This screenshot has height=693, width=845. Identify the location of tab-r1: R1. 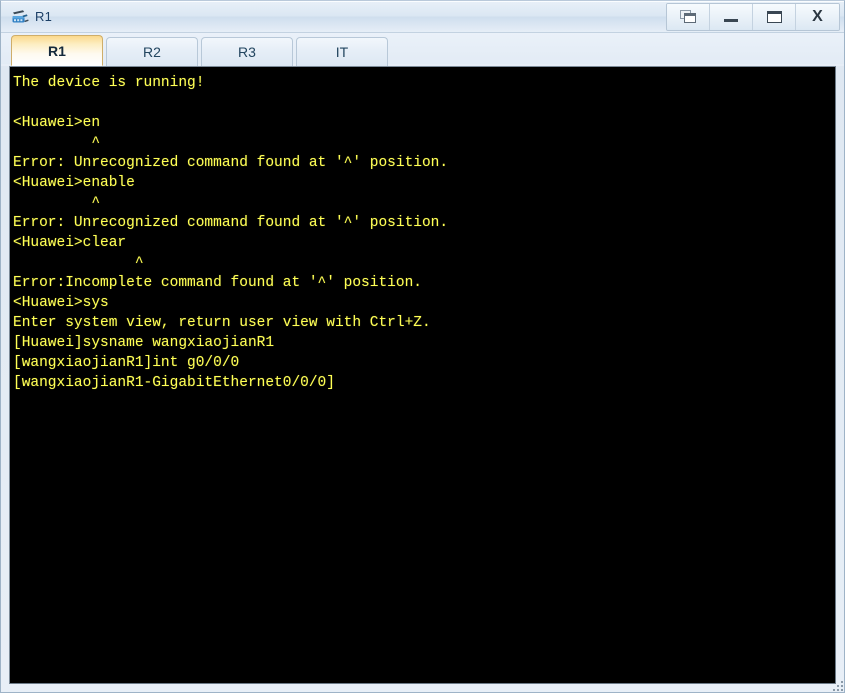
(57, 50).